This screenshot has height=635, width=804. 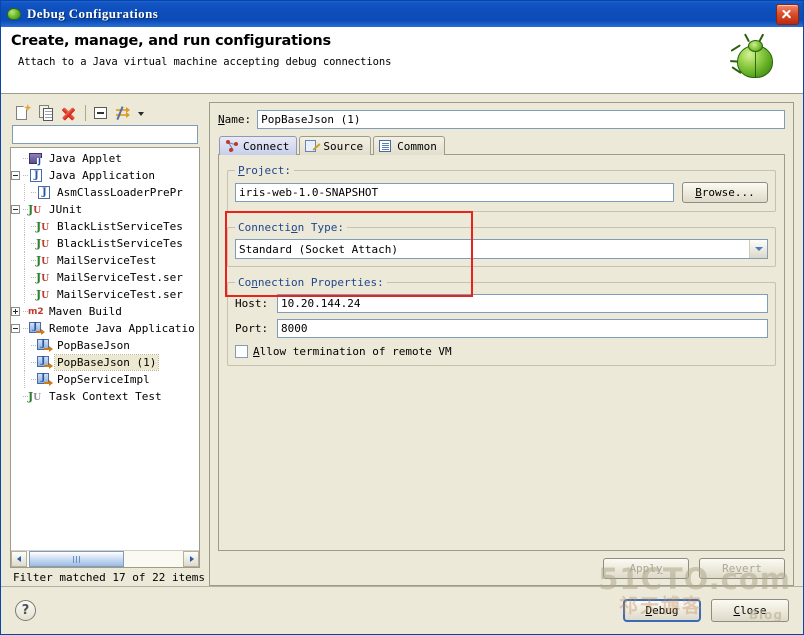 I want to click on red-x-icon, so click(x=69, y=113).